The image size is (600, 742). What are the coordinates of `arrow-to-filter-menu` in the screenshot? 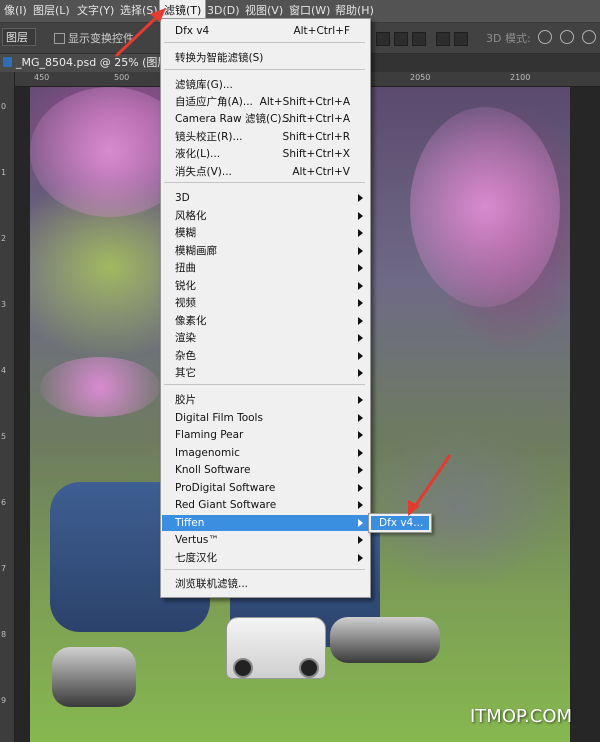 It's located at (140, 33).